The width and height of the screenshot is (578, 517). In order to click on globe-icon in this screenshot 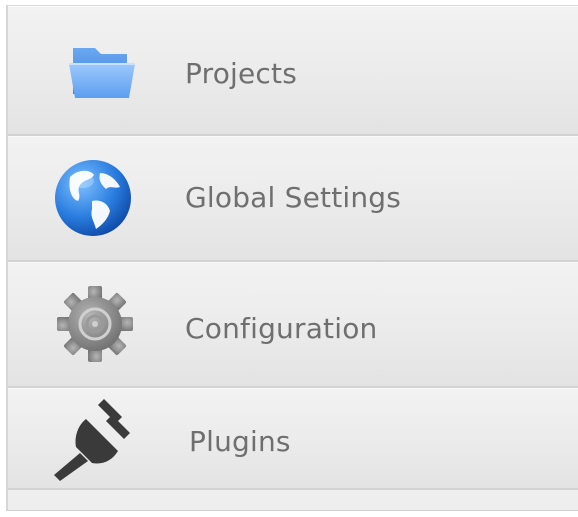, I will do `click(93, 198)`.